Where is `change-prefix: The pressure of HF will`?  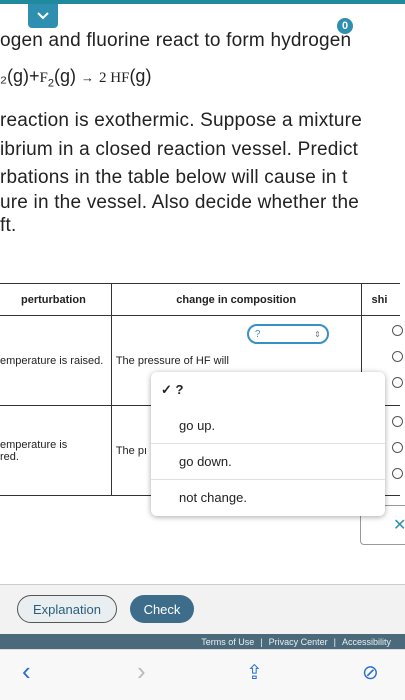 change-prefix: The pressure of HF will is located at coordinates (172, 360).